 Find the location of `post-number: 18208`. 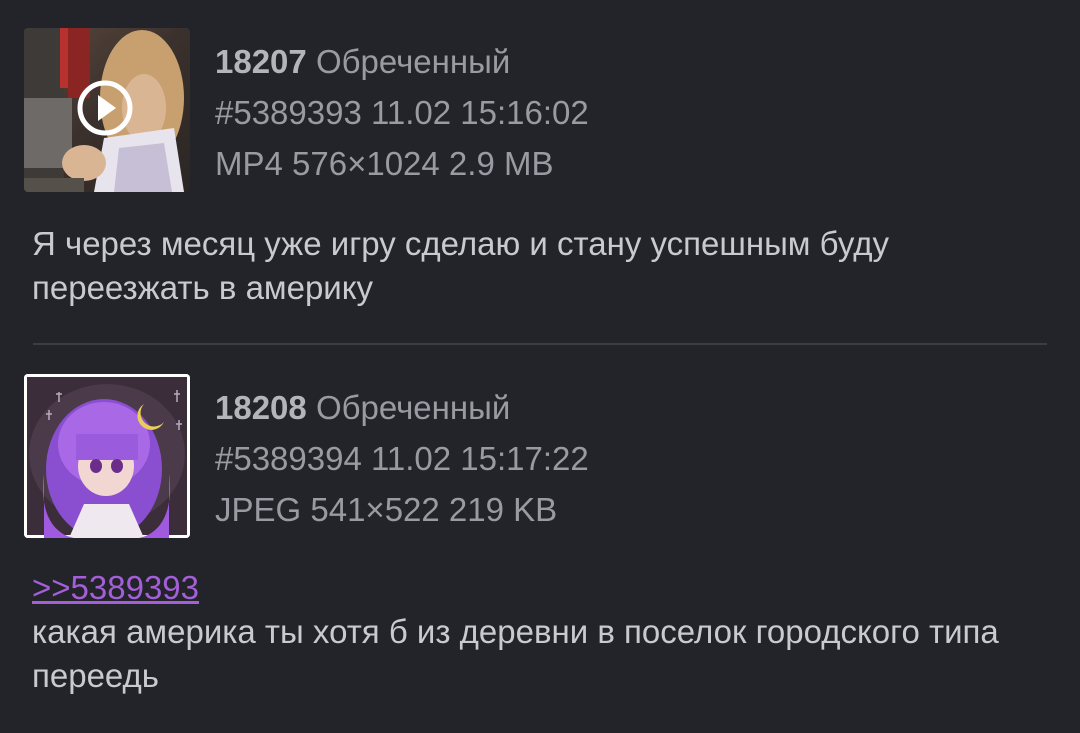

post-number: 18208 is located at coordinates (261, 407).